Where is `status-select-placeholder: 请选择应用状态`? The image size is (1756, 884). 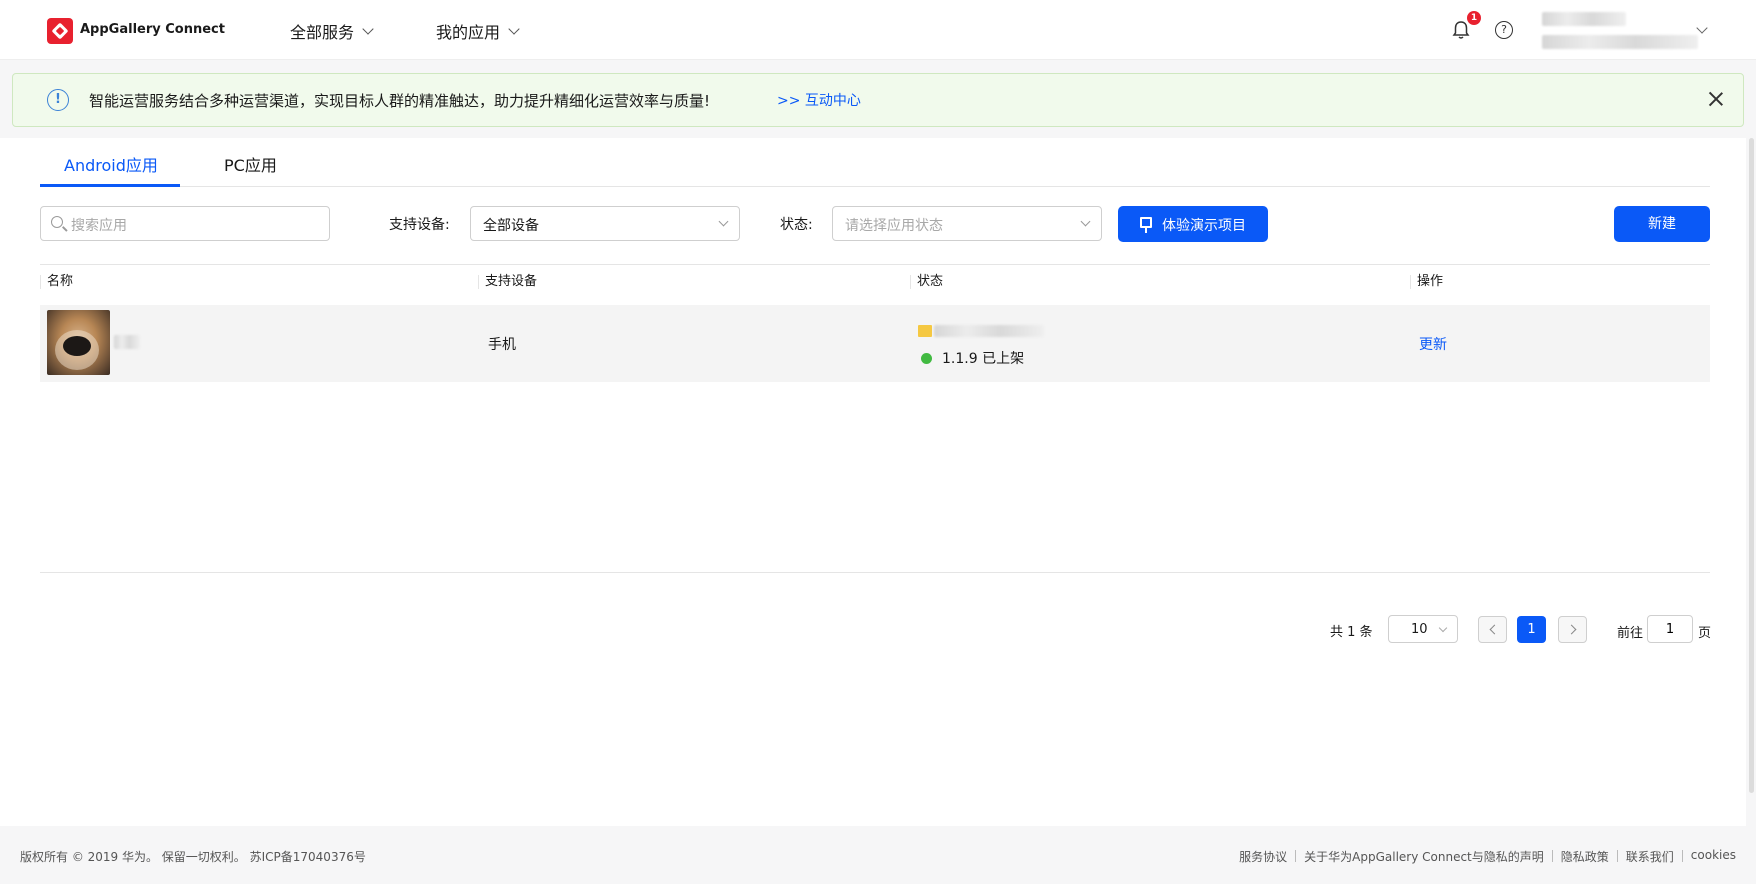 status-select-placeholder: 请选择应用状态 is located at coordinates (894, 226).